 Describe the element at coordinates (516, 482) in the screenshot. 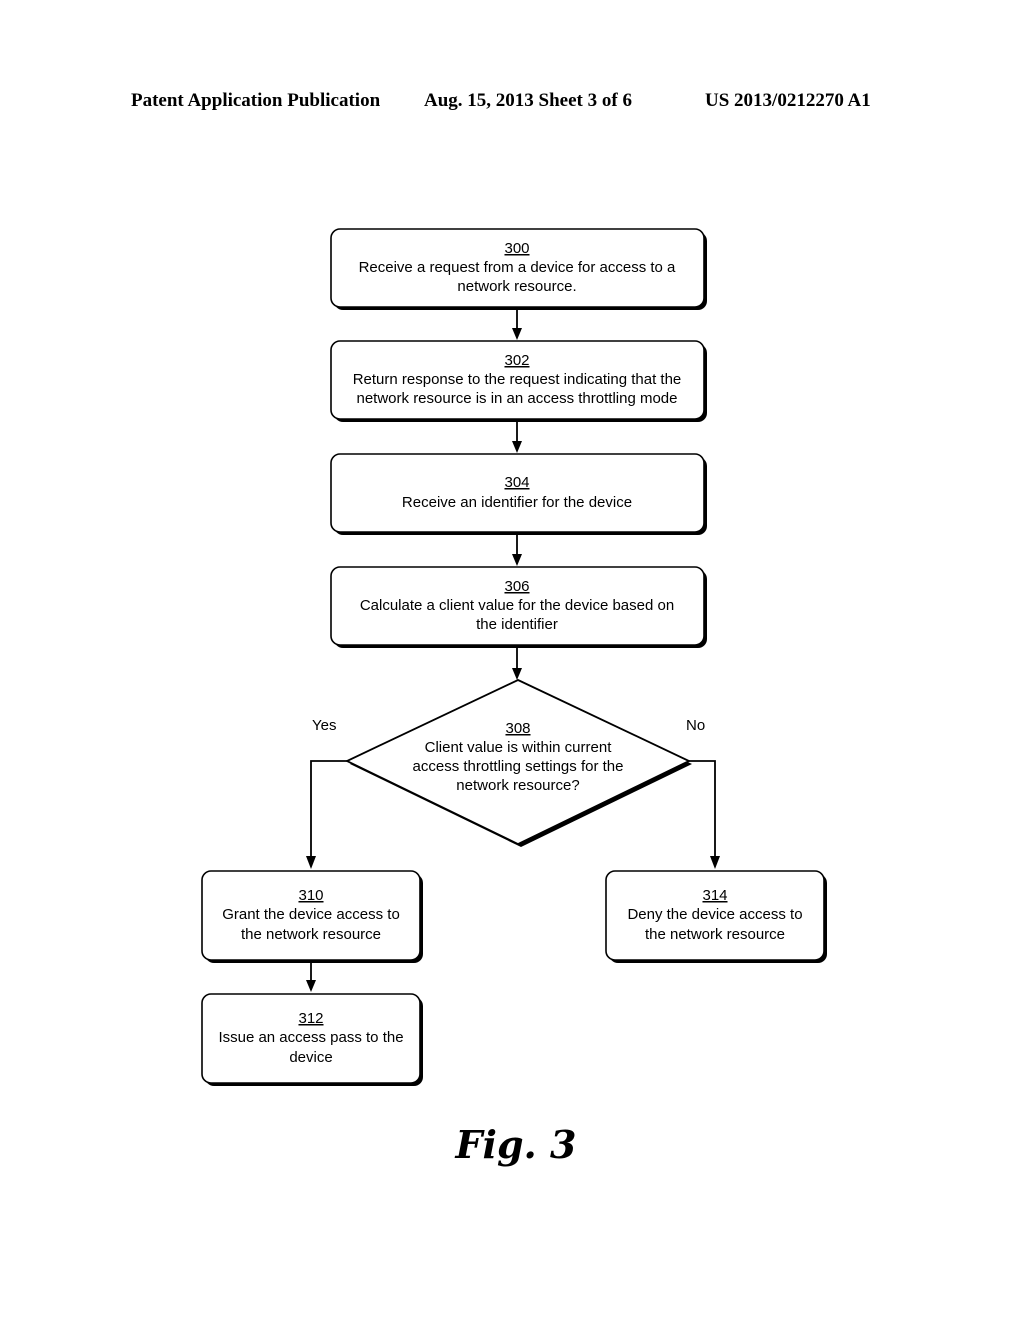

I see `step-304-number: 304` at that location.